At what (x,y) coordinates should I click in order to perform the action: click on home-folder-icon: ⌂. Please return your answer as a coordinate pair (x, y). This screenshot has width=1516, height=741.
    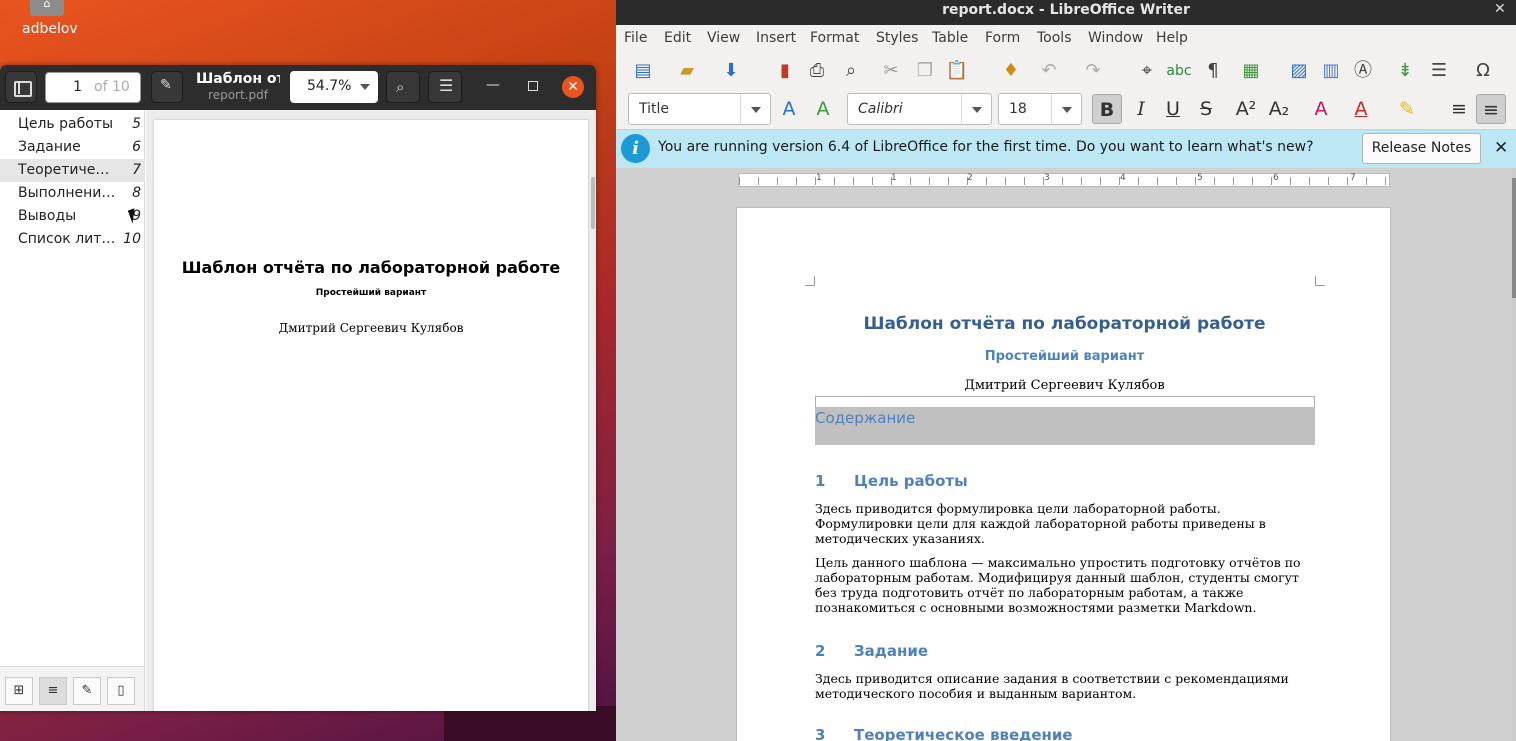
    Looking at the image, I should click on (47, 8).